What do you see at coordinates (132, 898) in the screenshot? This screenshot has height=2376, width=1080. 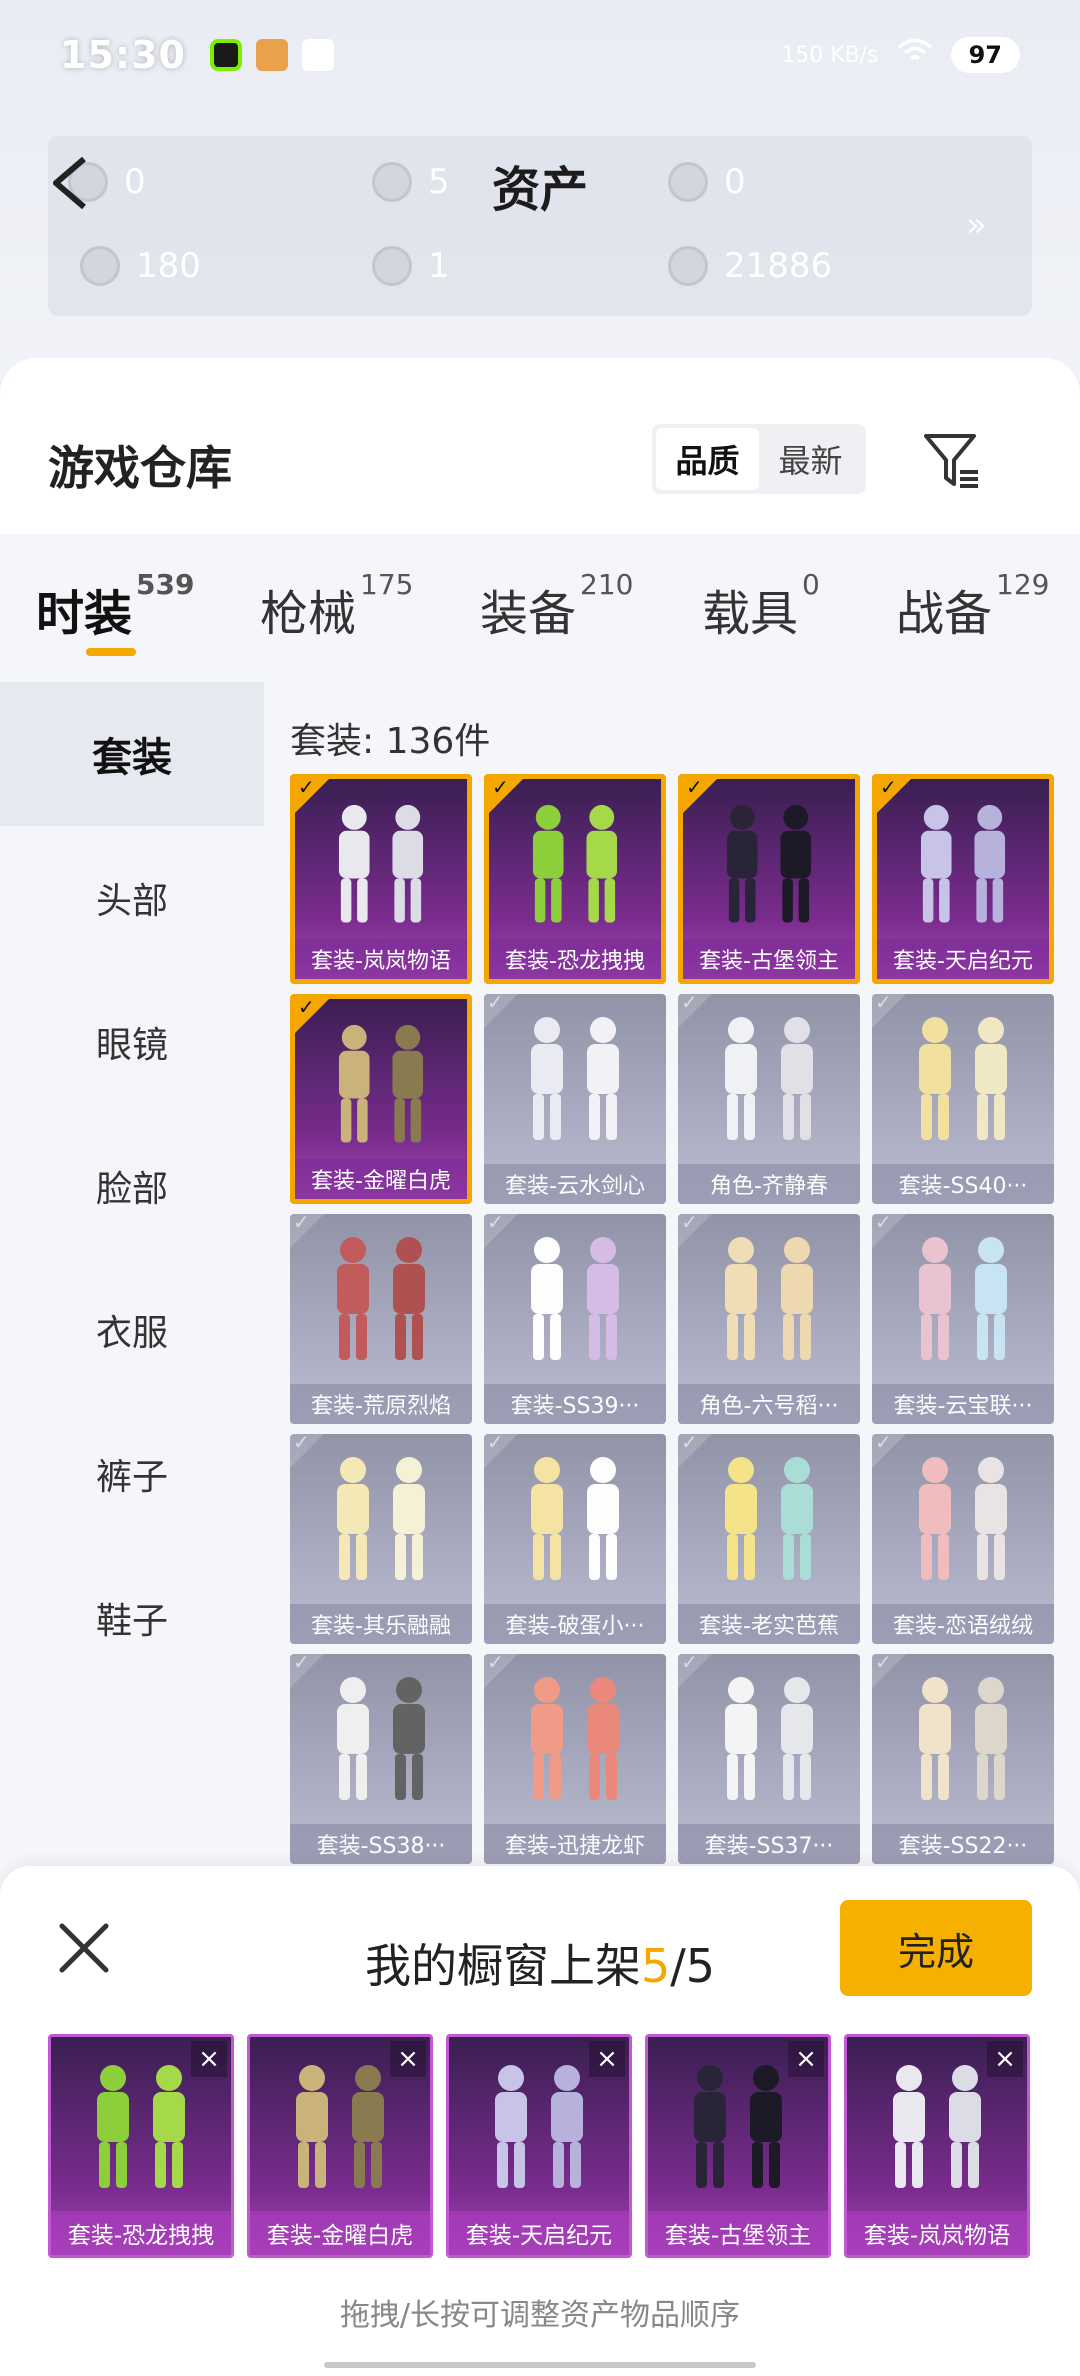 I see `subcategory-head: 头部` at bounding box center [132, 898].